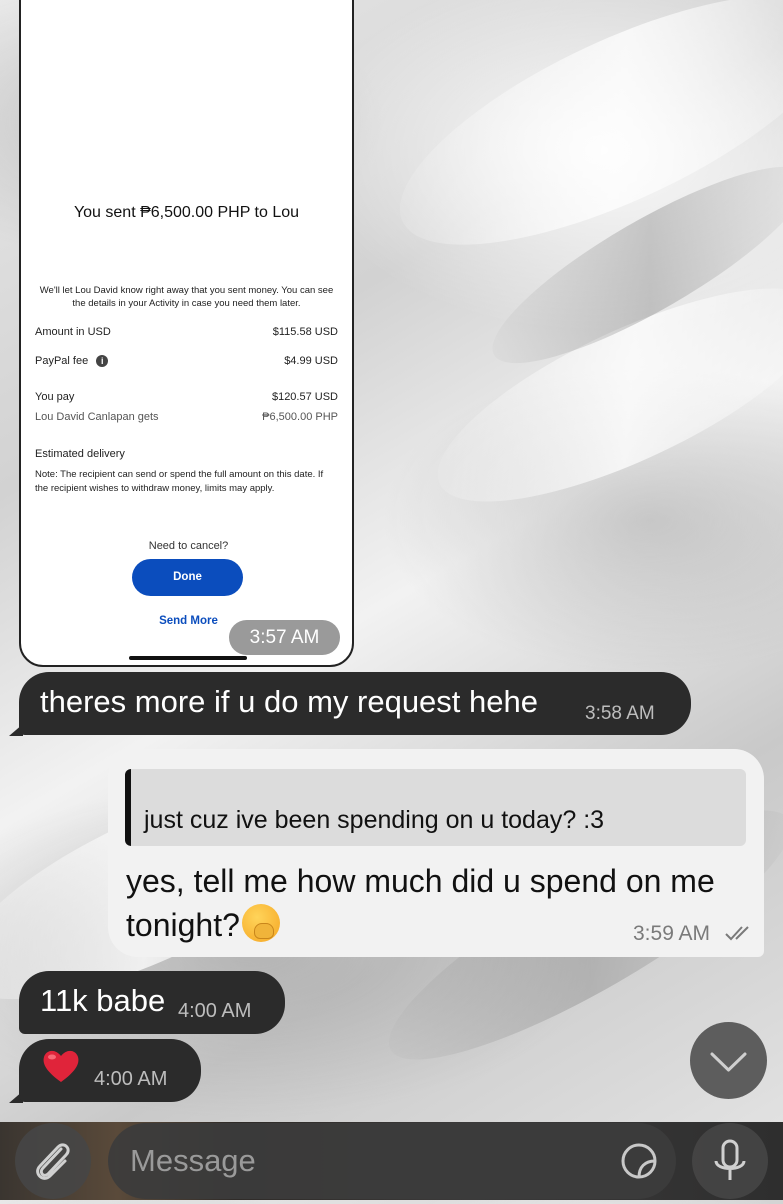 The height and width of the screenshot is (1204, 783). What do you see at coordinates (305, 332) in the screenshot?
I see `row-value: $115.58 USD` at bounding box center [305, 332].